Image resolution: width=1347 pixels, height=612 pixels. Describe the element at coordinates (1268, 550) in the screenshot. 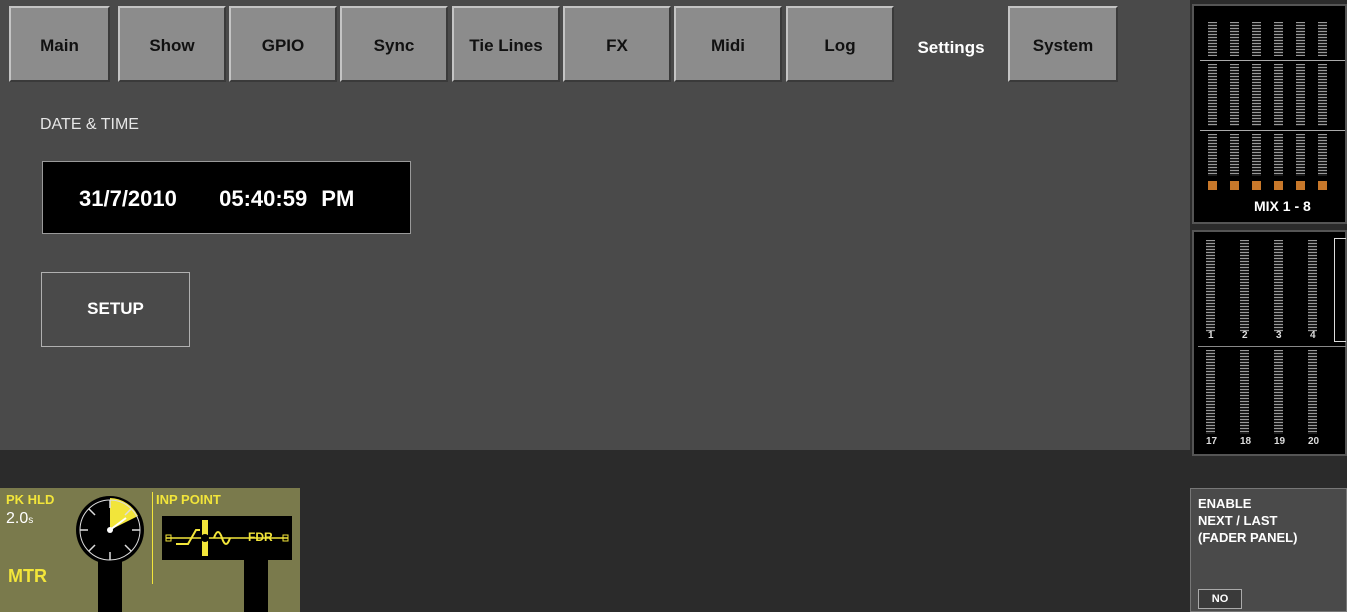

I see `enable-next-last-panel: ENABLE NEXT / LAST (FADER PANEL) NO` at that location.